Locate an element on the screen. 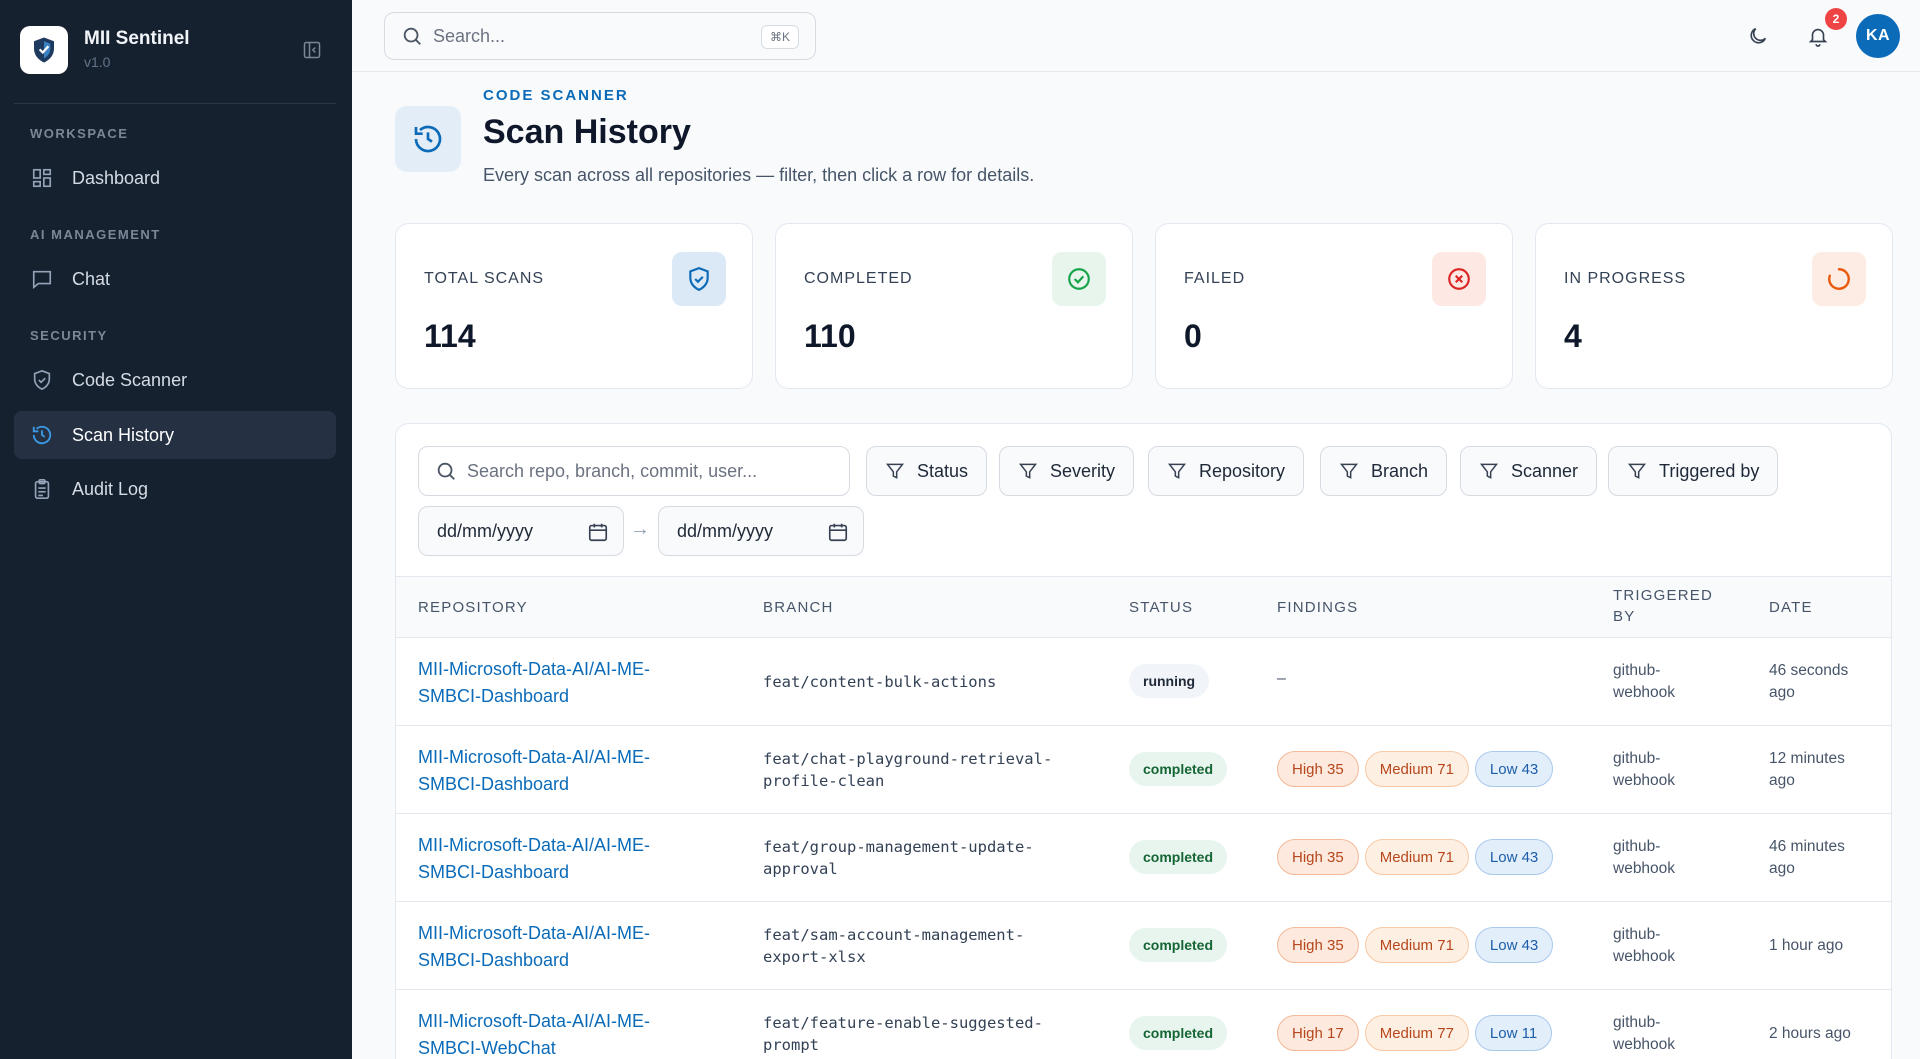 Image resolution: width=1920 pixels, height=1059 pixels. branch-line: export-xlsx is located at coordinates (814, 957).